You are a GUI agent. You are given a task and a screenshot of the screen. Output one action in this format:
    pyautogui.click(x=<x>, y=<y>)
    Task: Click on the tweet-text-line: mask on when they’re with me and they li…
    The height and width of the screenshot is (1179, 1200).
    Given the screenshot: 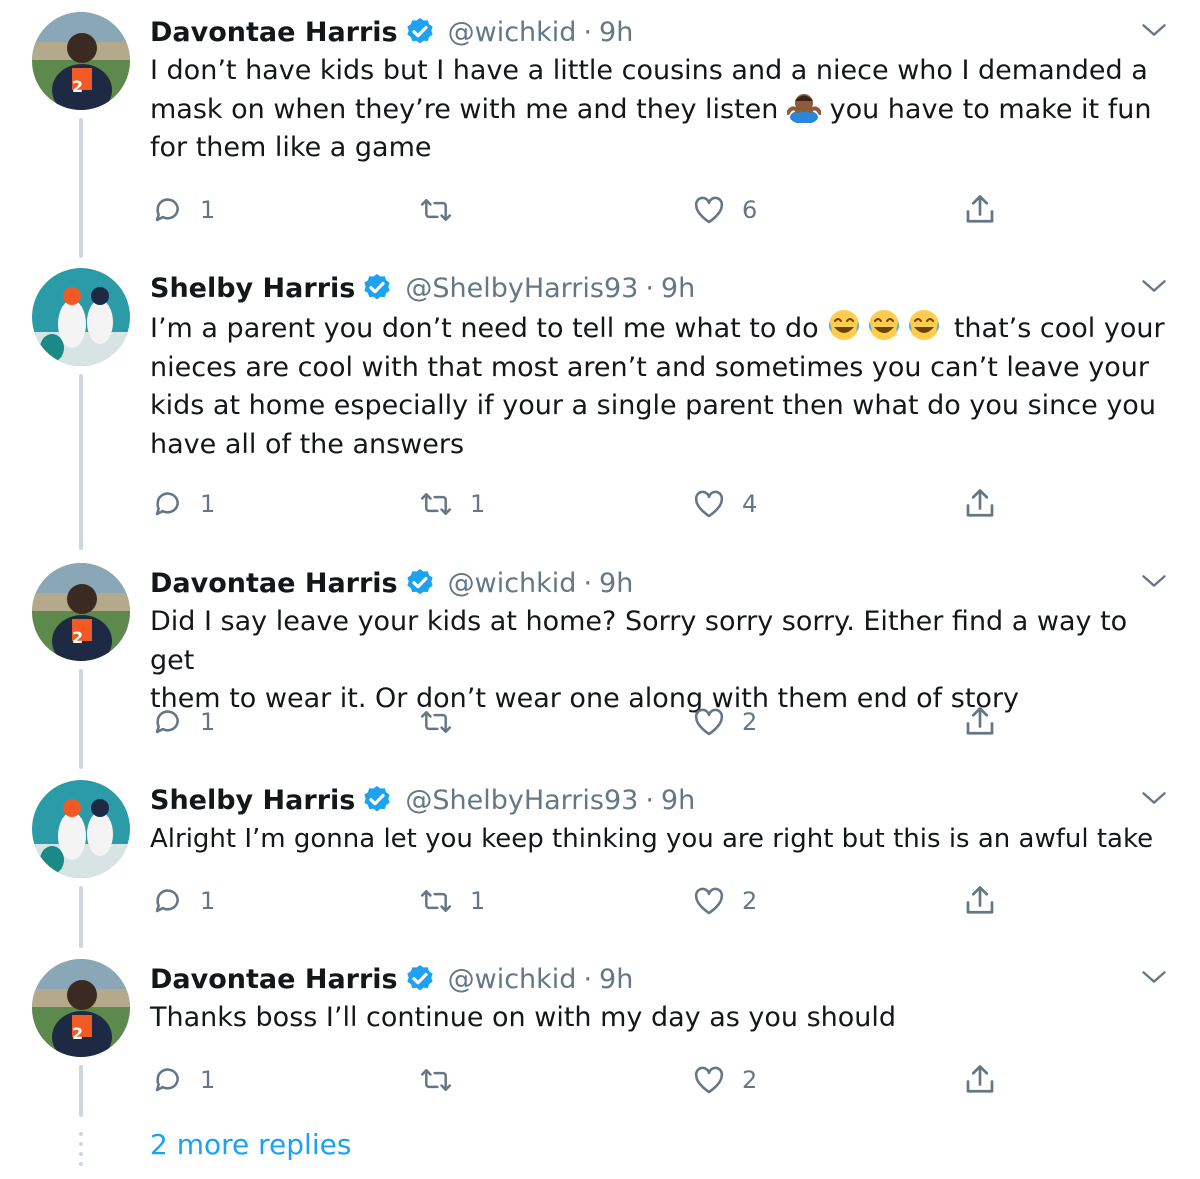 What is the action you would take?
    pyautogui.click(x=464, y=109)
    